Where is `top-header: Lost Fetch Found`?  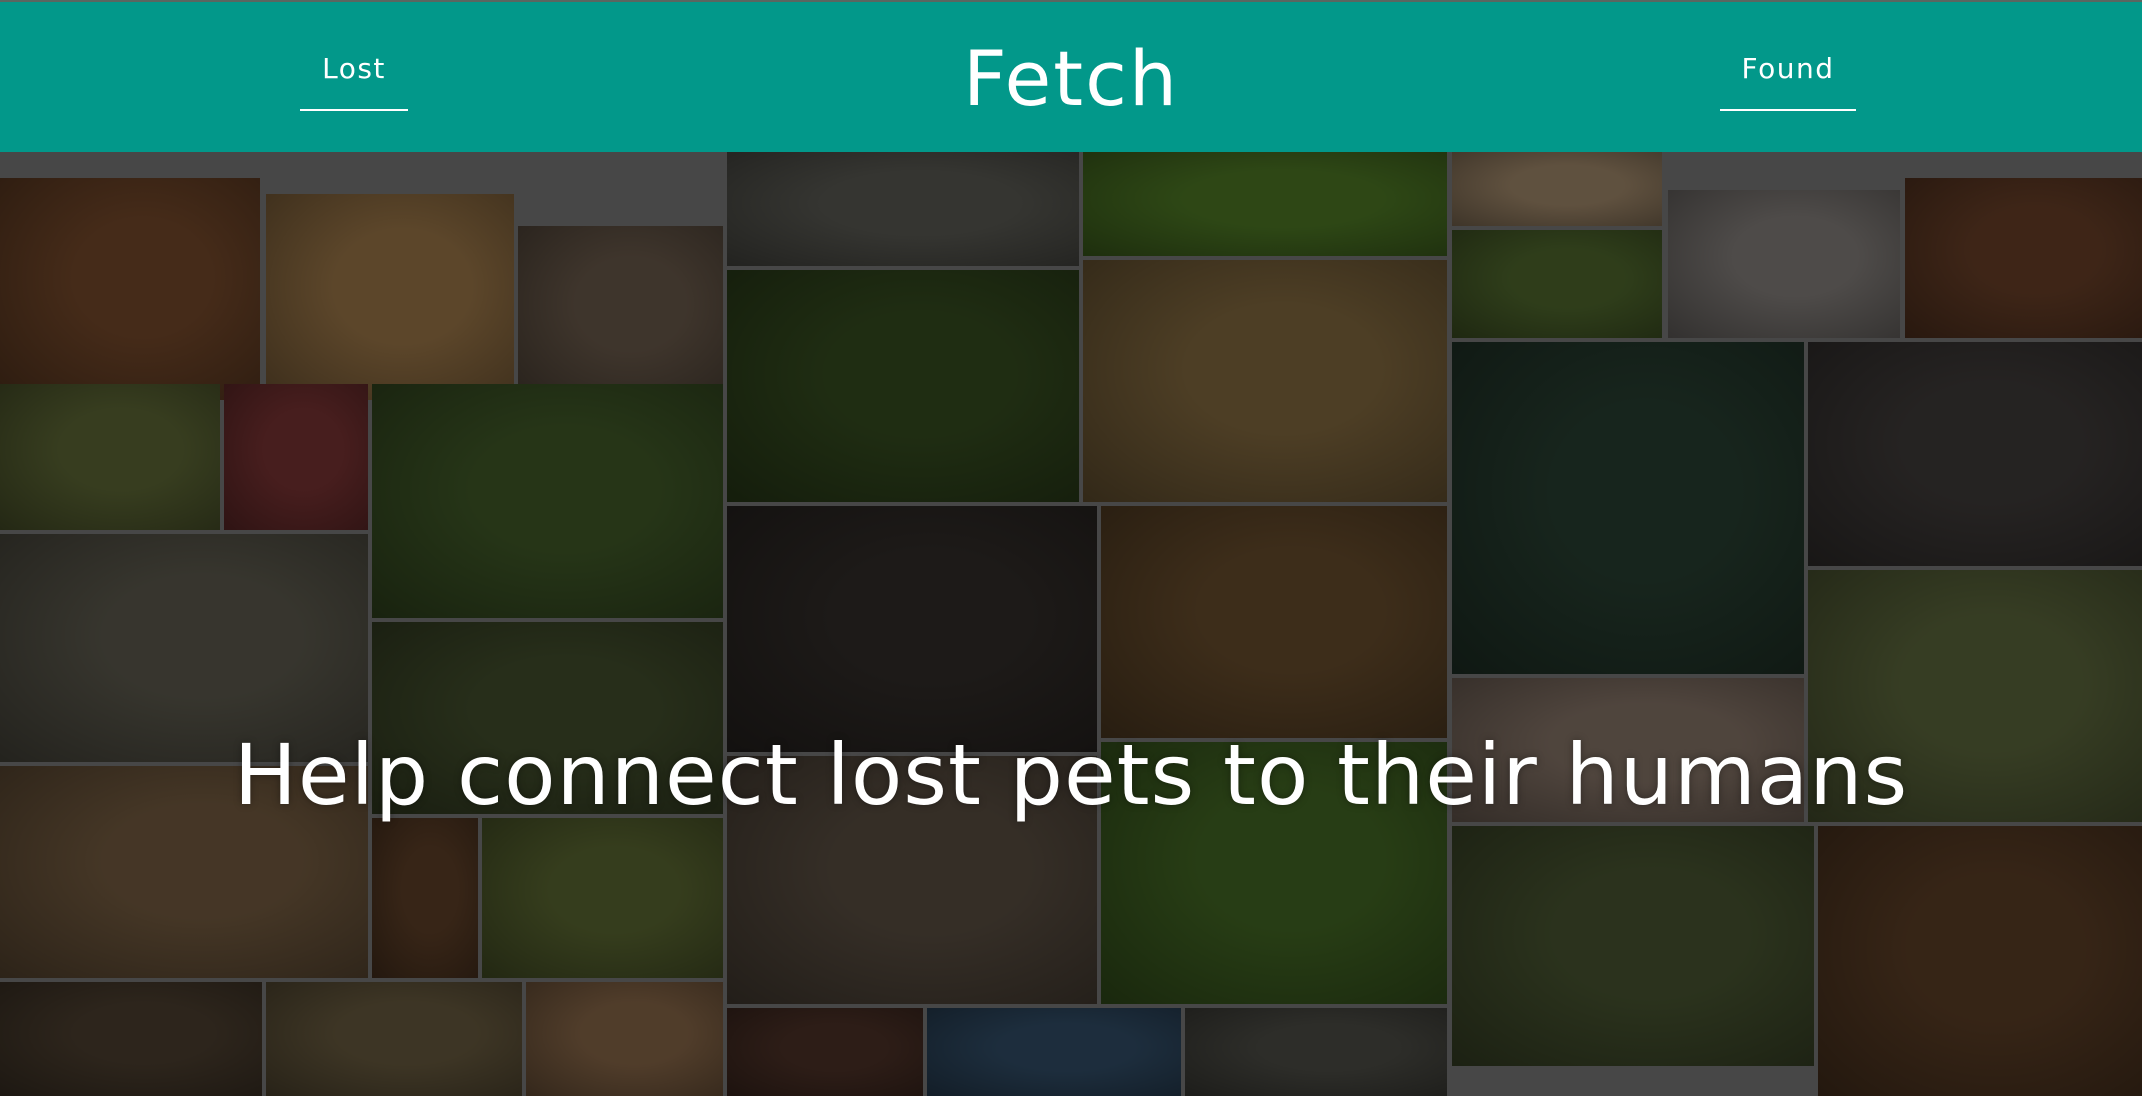
top-header: Lost Fetch Found is located at coordinates (1071, 76).